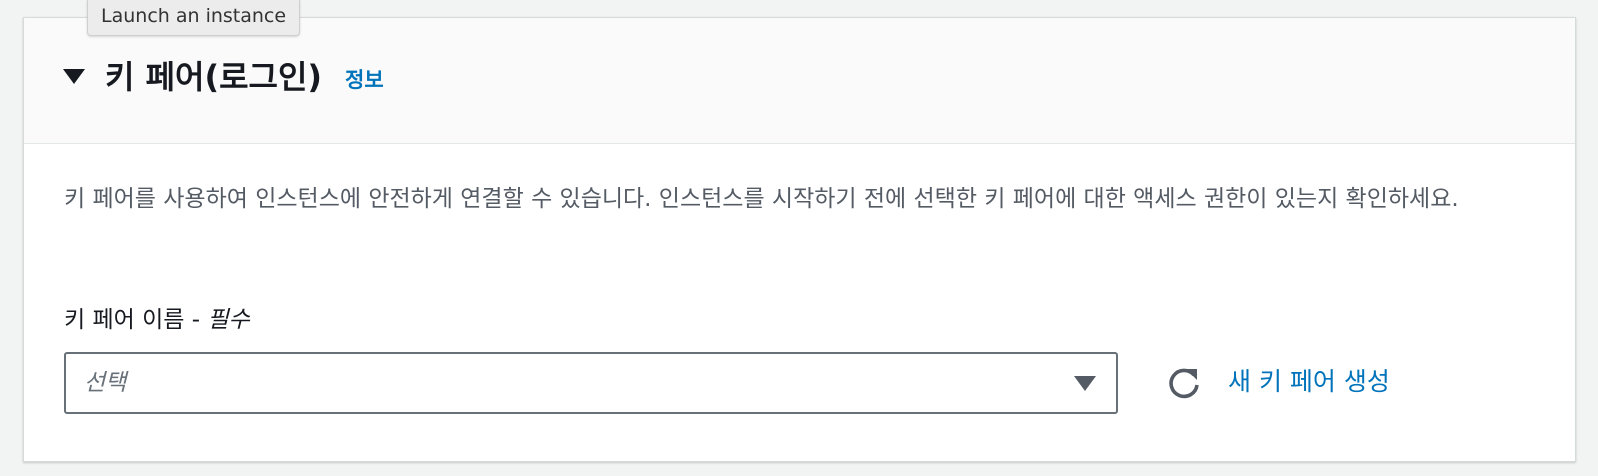  I want to click on required-indicator: 필수, so click(228, 320).